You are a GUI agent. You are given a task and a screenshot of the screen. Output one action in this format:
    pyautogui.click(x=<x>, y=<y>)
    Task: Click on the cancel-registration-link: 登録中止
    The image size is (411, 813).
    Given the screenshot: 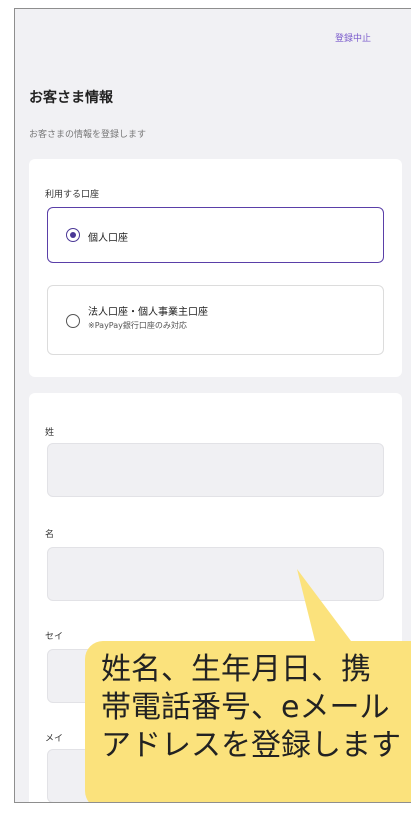 What is the action you would take?
    pyautogui.click(x=353, y=37)
    